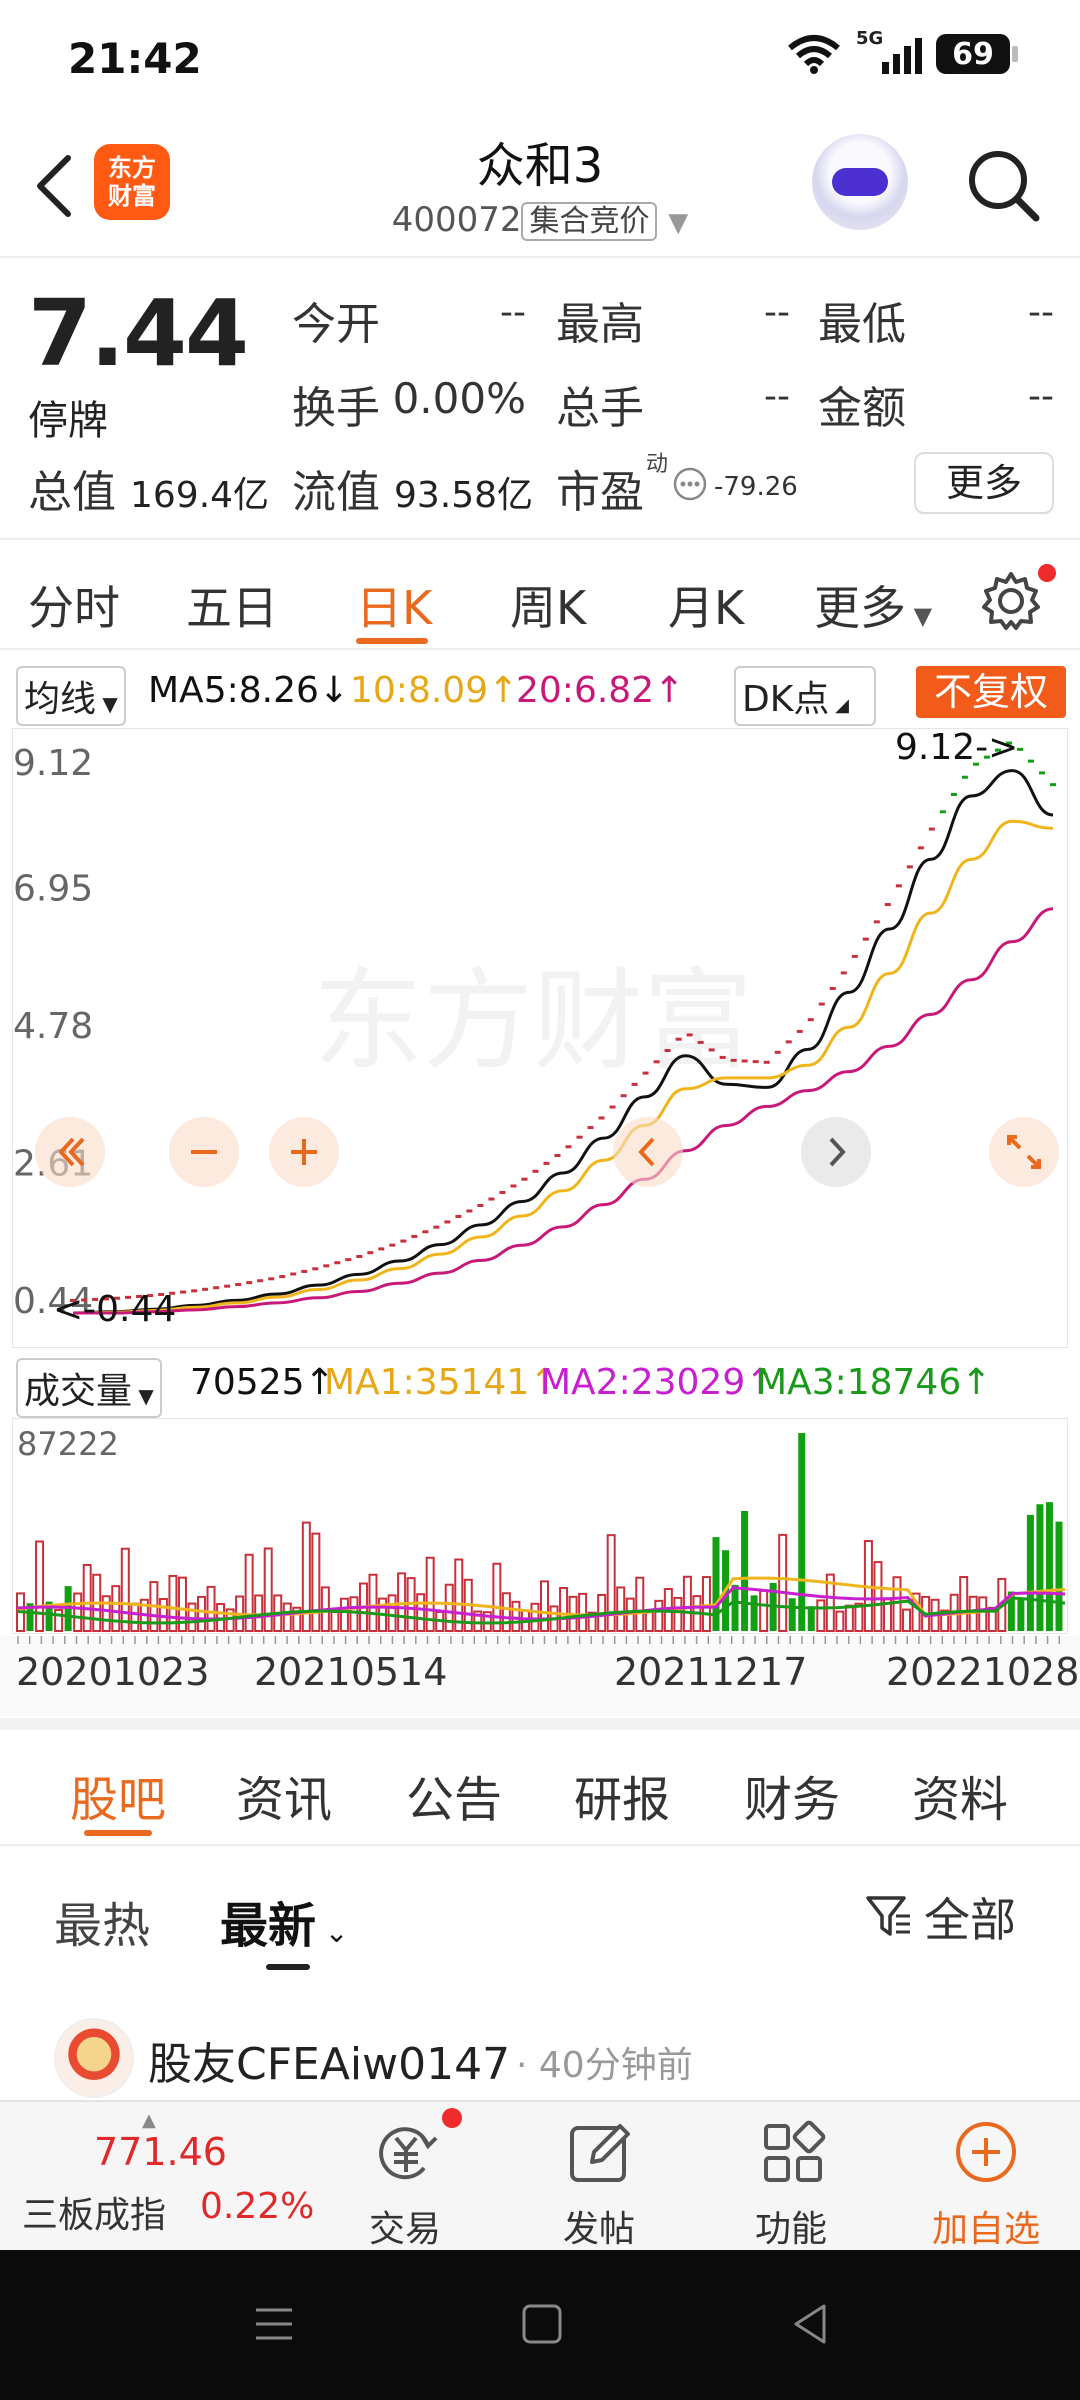 The width and height of the screenshot is (1080, 2400). I want to click on zoom-in-button, so click(304, 1152).